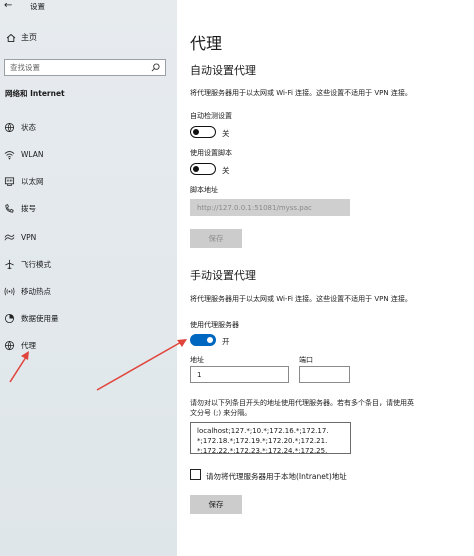  I want to click on globe-icon, so click(9, 345).